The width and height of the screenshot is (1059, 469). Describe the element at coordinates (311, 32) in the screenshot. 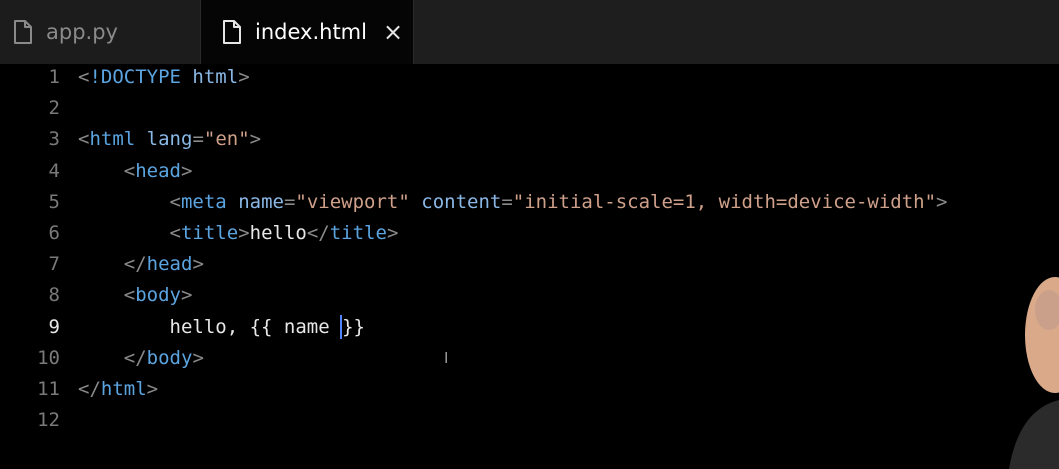

I see `tab-label: index.html` at that location.